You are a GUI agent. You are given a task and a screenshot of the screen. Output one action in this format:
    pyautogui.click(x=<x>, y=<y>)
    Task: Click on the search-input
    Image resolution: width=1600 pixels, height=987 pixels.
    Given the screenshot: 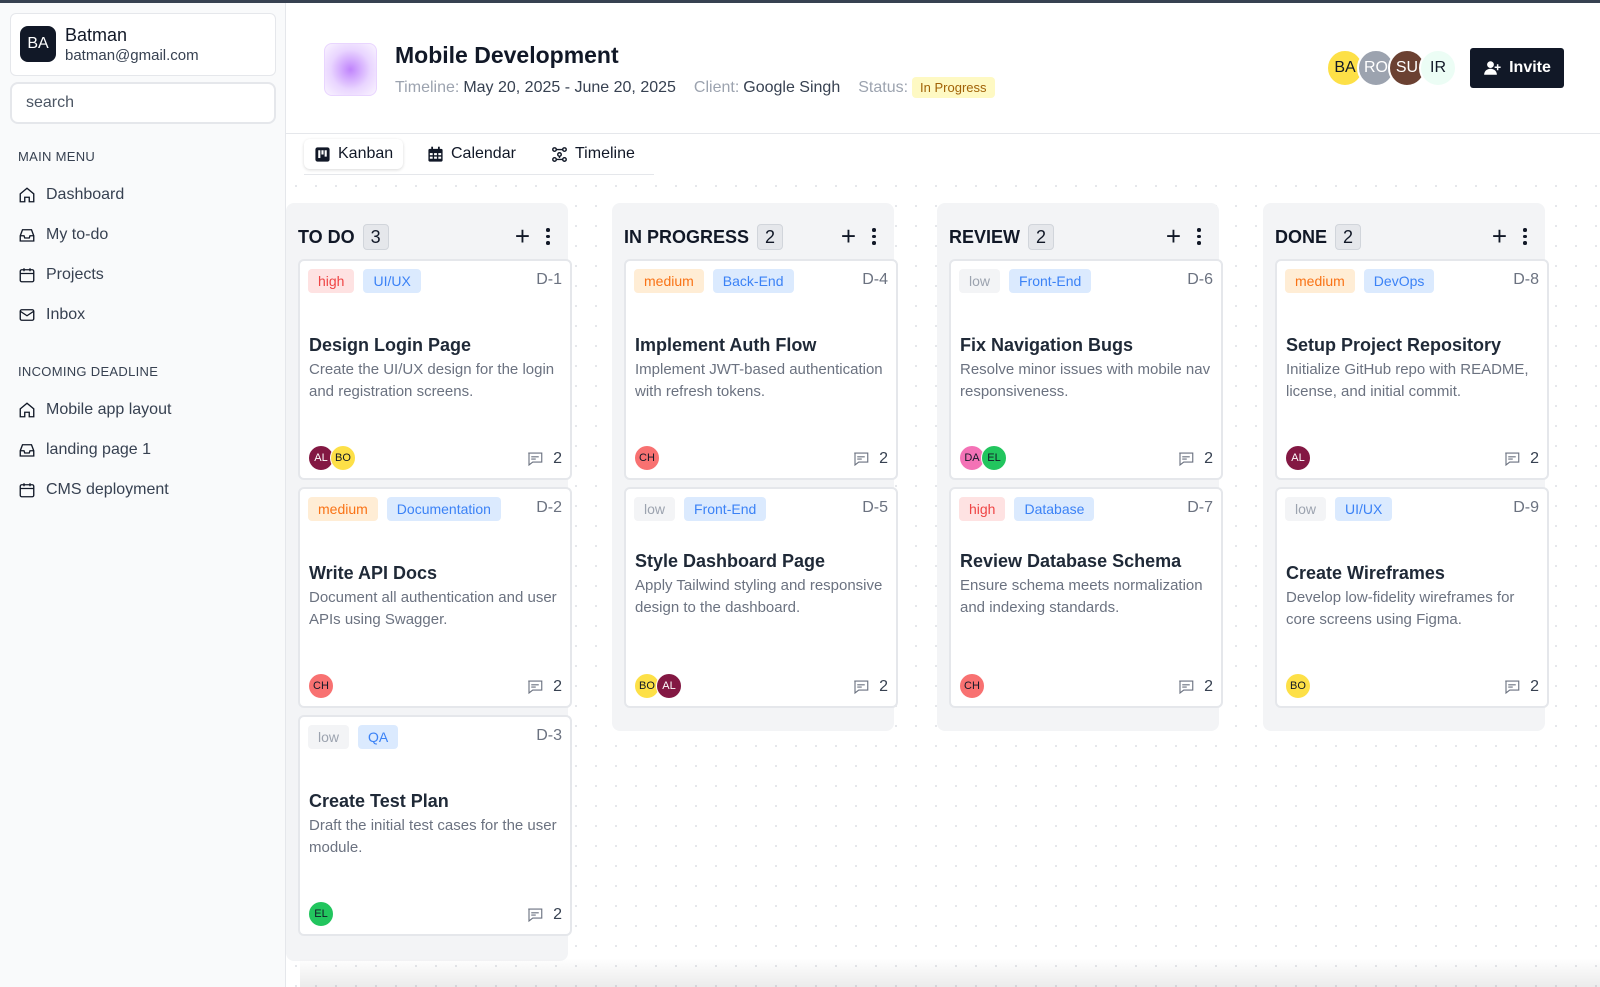 What is the action you would take?
    pyautogui.click(x=143, y=103)
    